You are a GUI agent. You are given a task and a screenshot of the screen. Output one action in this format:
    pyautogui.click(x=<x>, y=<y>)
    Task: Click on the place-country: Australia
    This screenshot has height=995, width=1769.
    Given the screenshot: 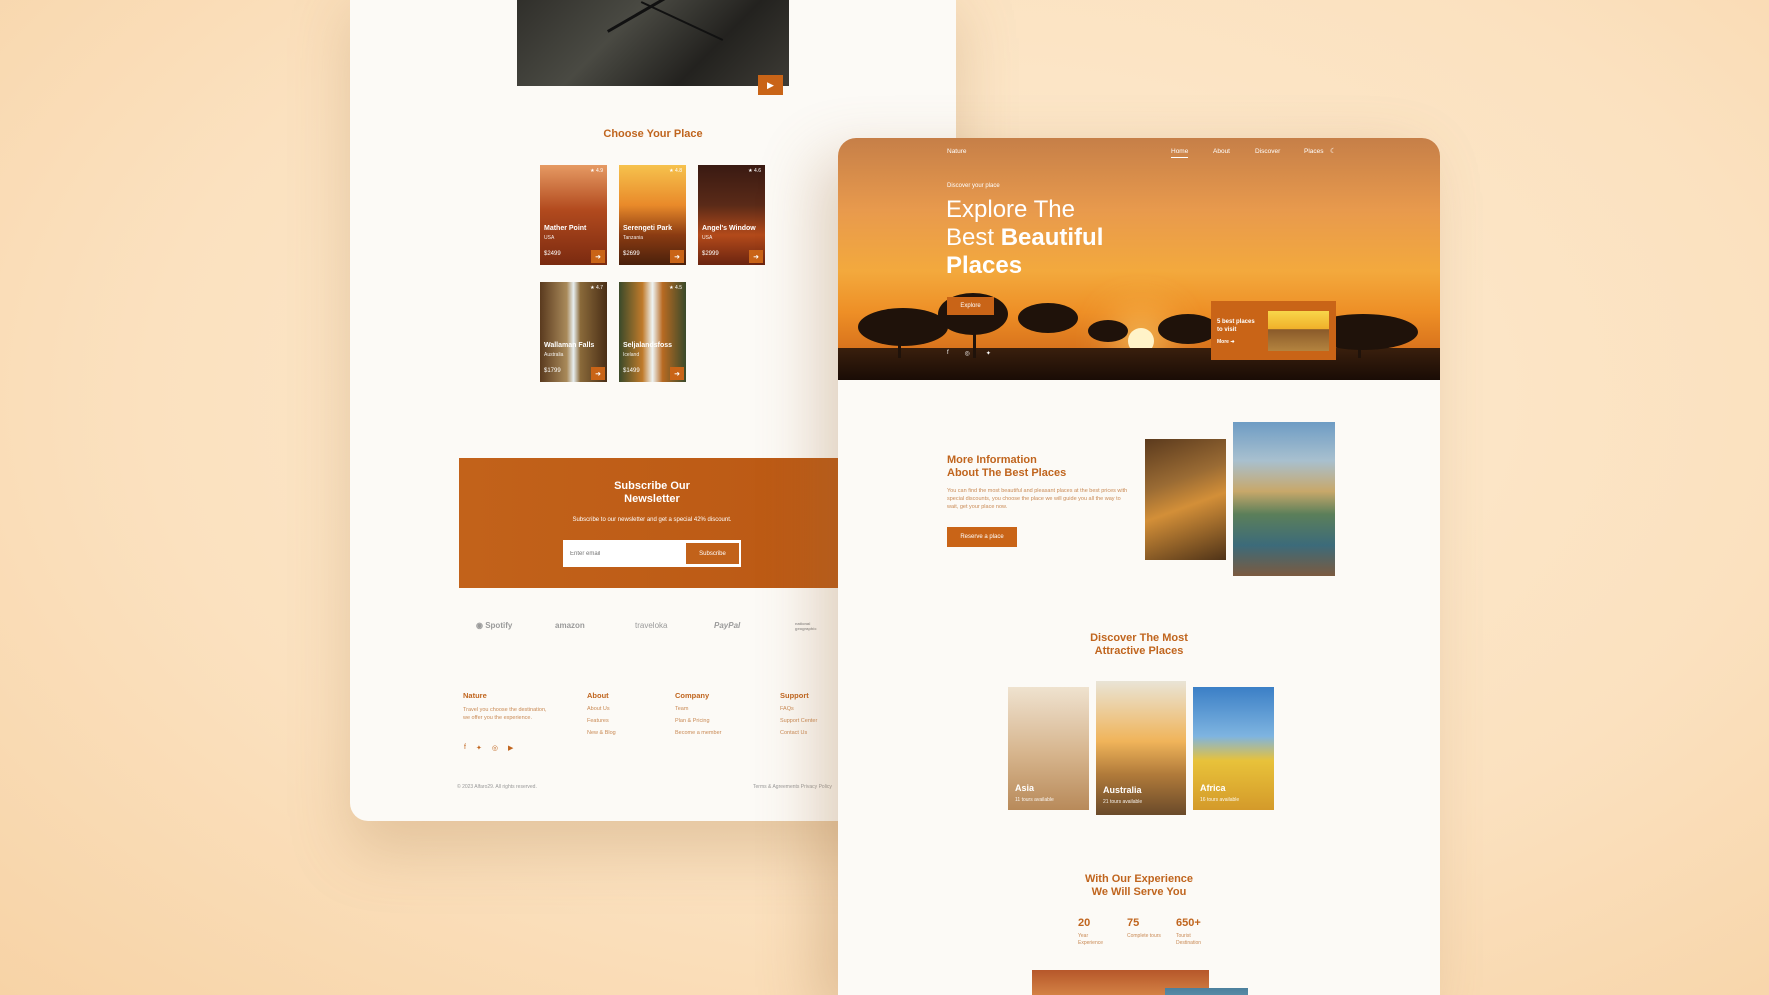 What is the action you would take?
    pyautogui.click(x=554, y=355)
    